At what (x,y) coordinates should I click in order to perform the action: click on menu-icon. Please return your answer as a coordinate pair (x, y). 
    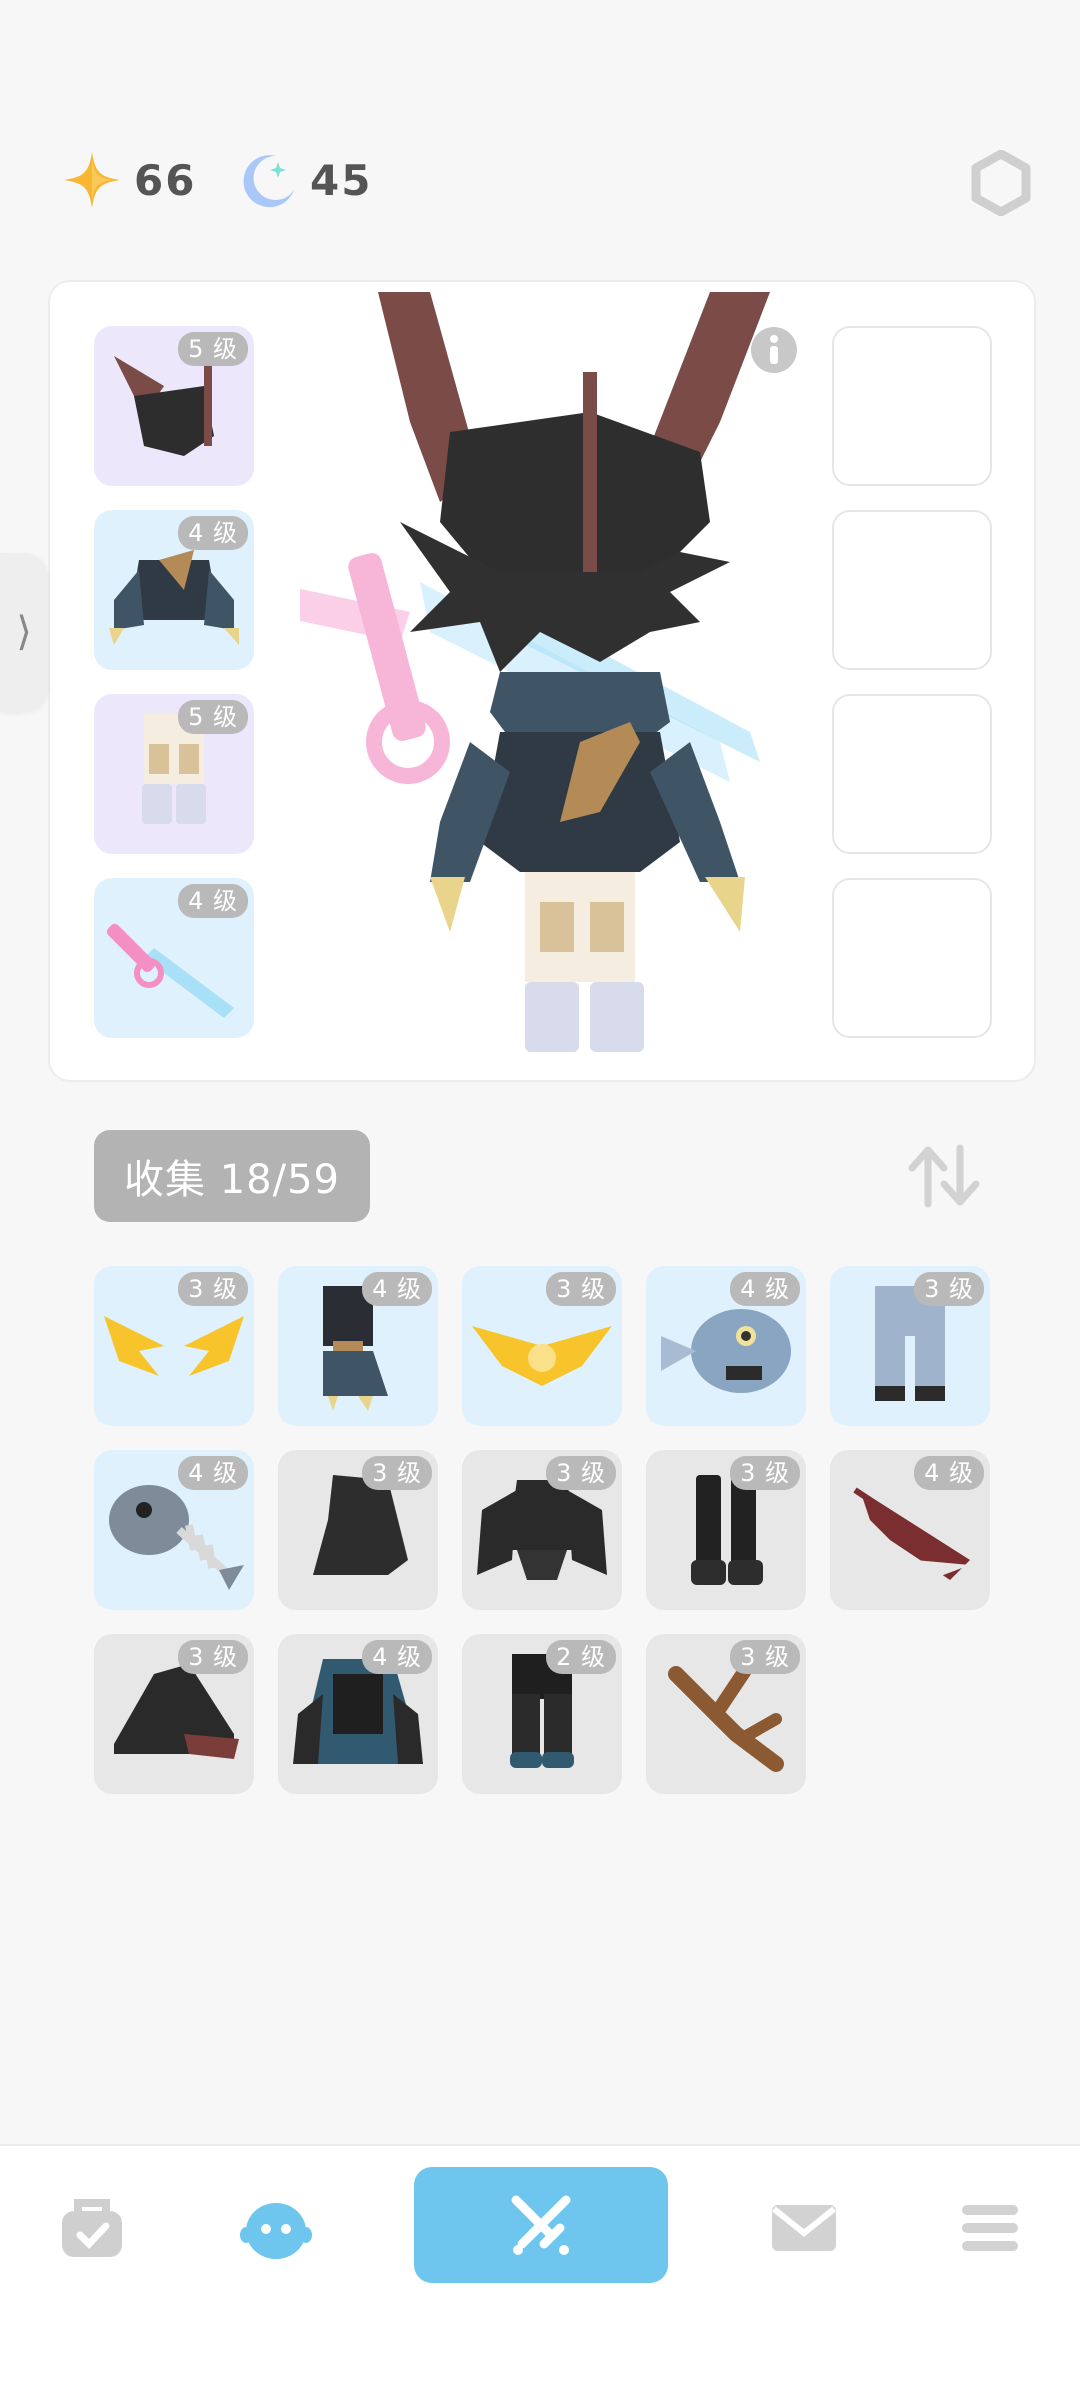
    Looking at the image, I should click on (990, 2228).